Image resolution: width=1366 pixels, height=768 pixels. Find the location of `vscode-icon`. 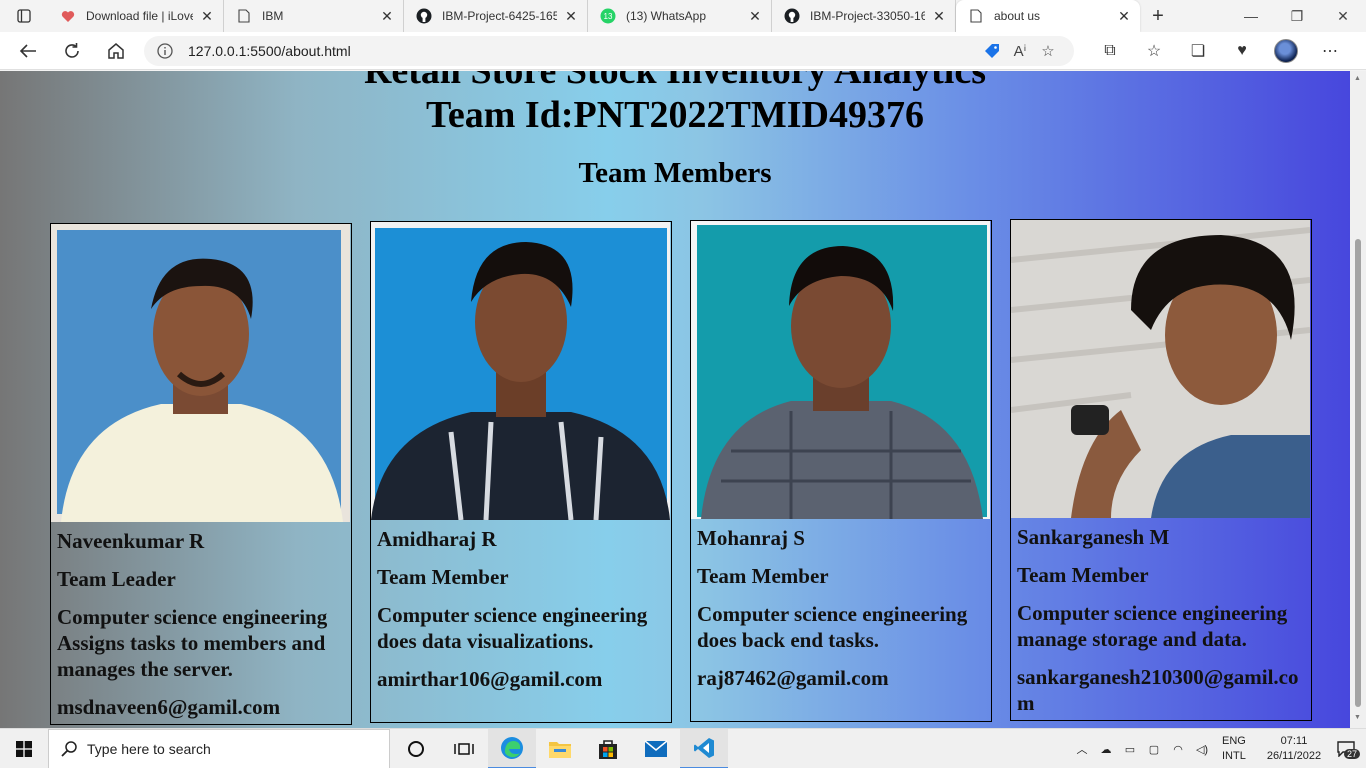

vscode-icon is located at coordinates (704, 747).